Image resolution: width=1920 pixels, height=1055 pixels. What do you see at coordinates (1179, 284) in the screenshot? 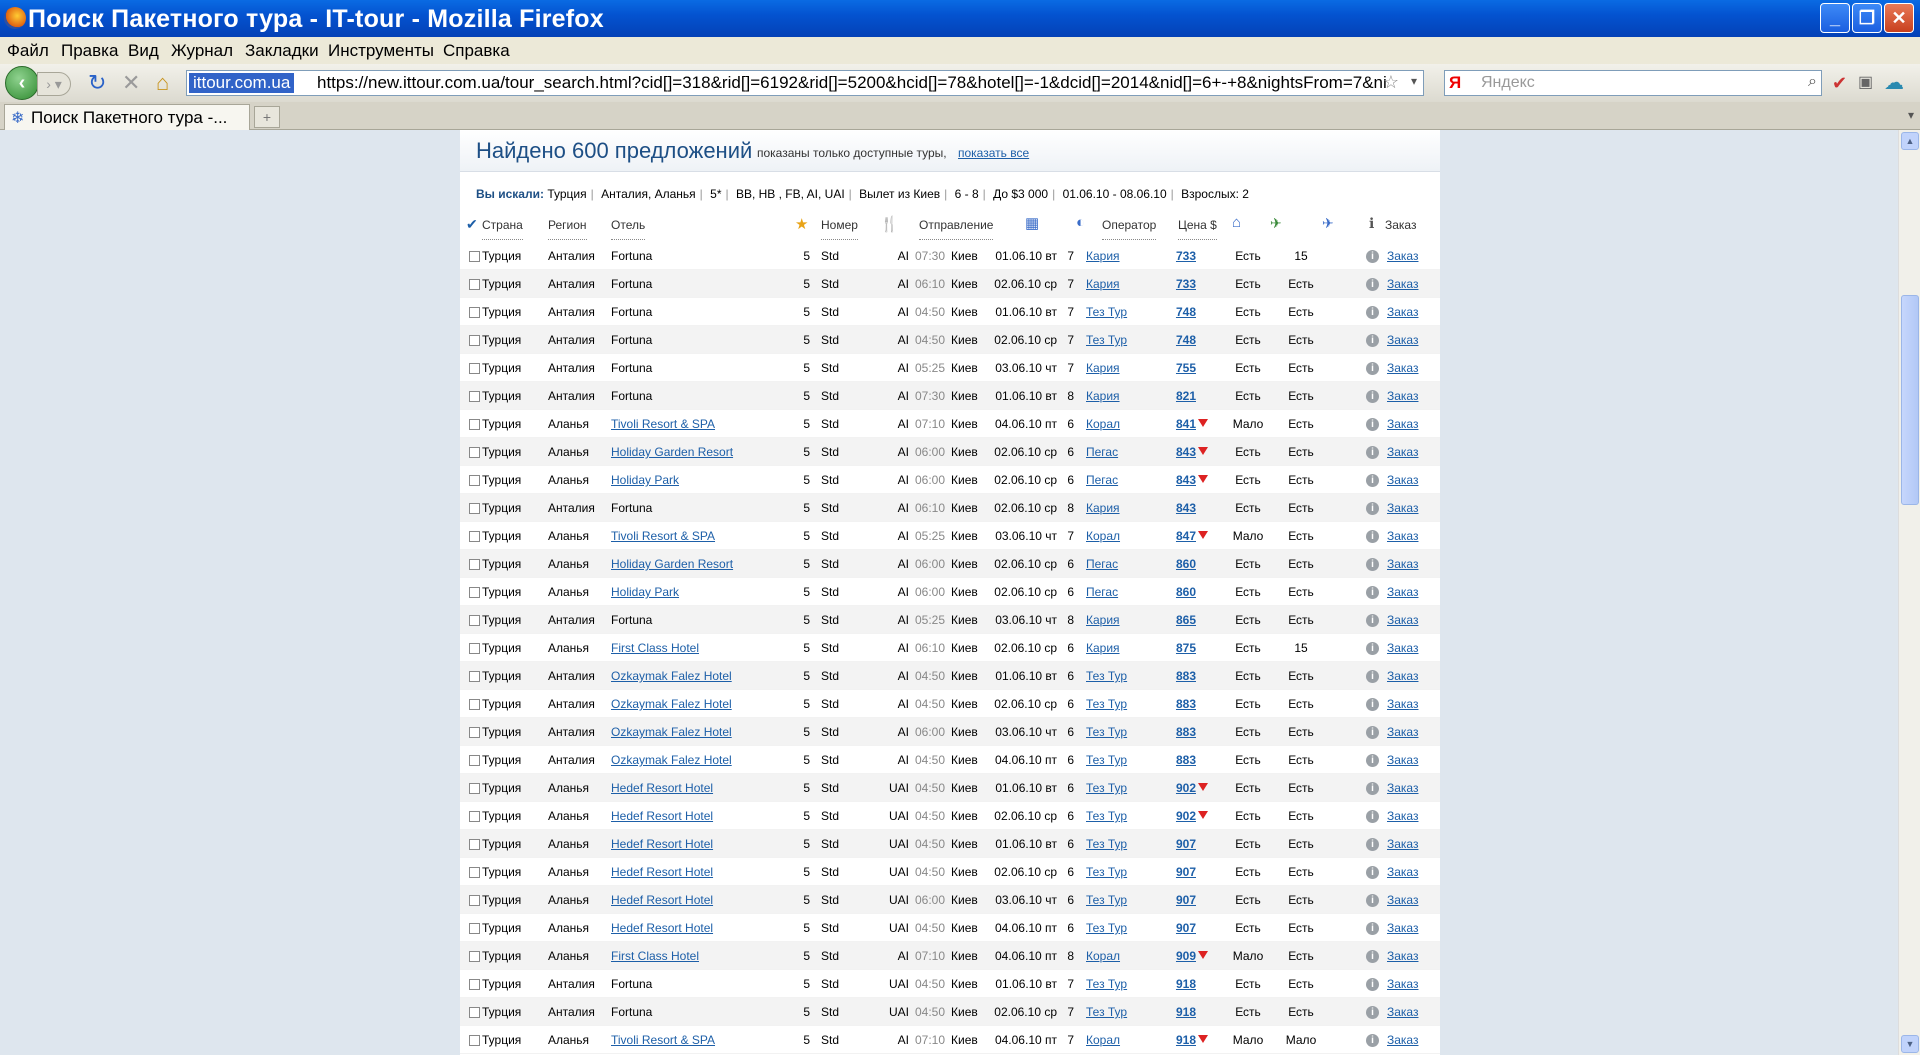
I see `cell-price: 733` at bounding box center [1179, 284].